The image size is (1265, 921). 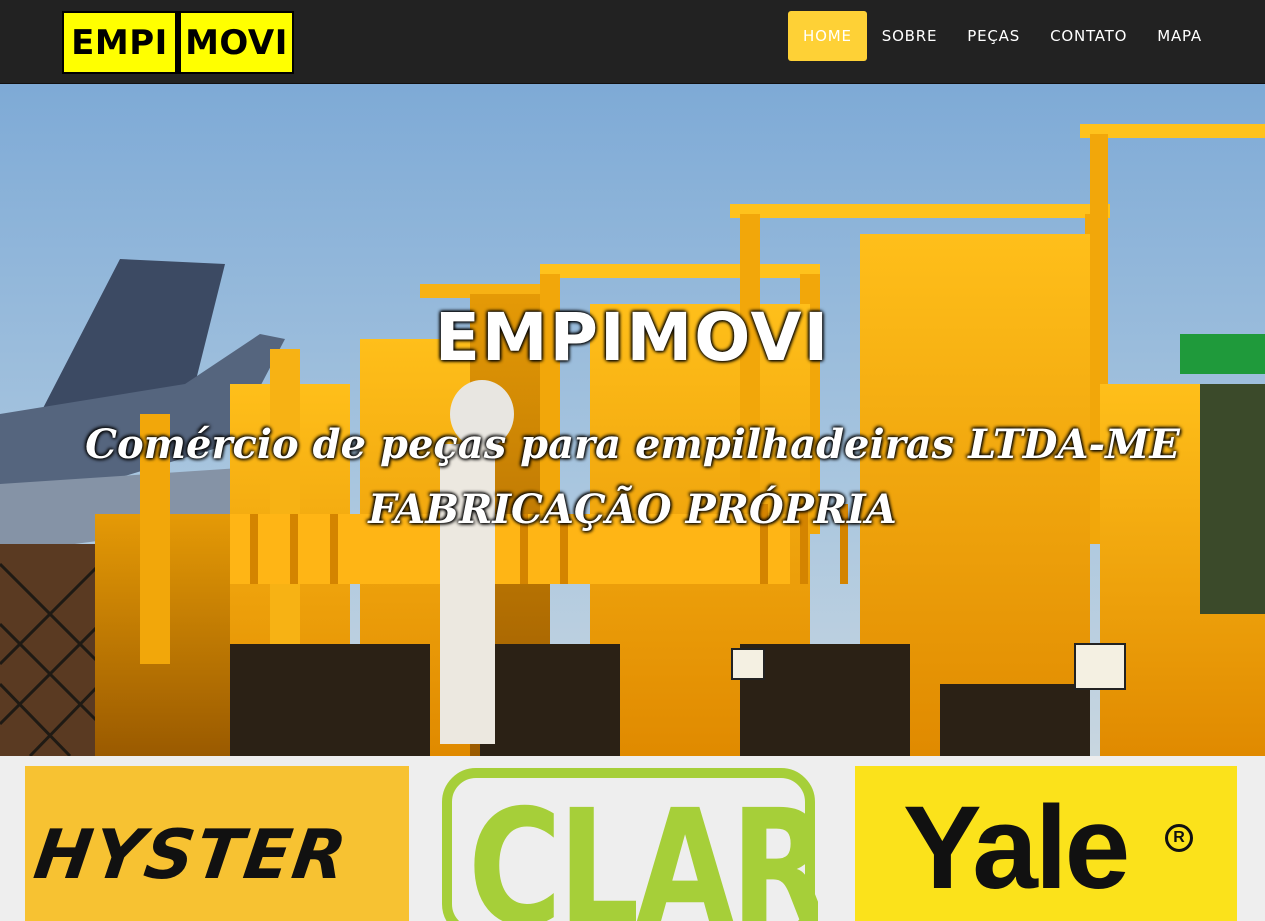 What do you see at coordinates (827, 36) in the screenshot?
I see `nav-home: HOME` at bounding box center [827, 36].